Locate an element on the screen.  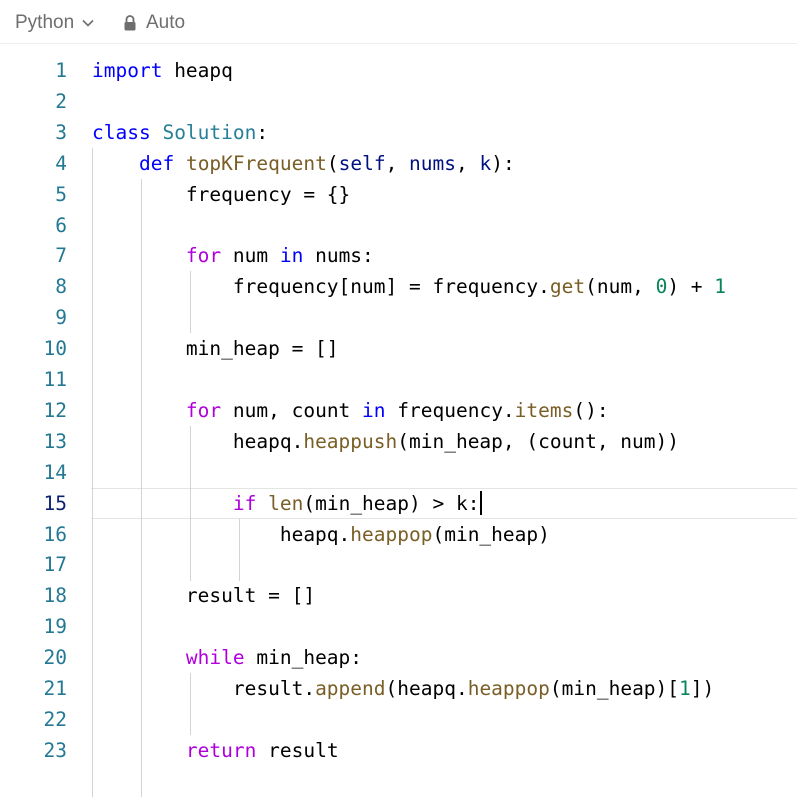
code-line: 19 is located at coordinates (398, 626).